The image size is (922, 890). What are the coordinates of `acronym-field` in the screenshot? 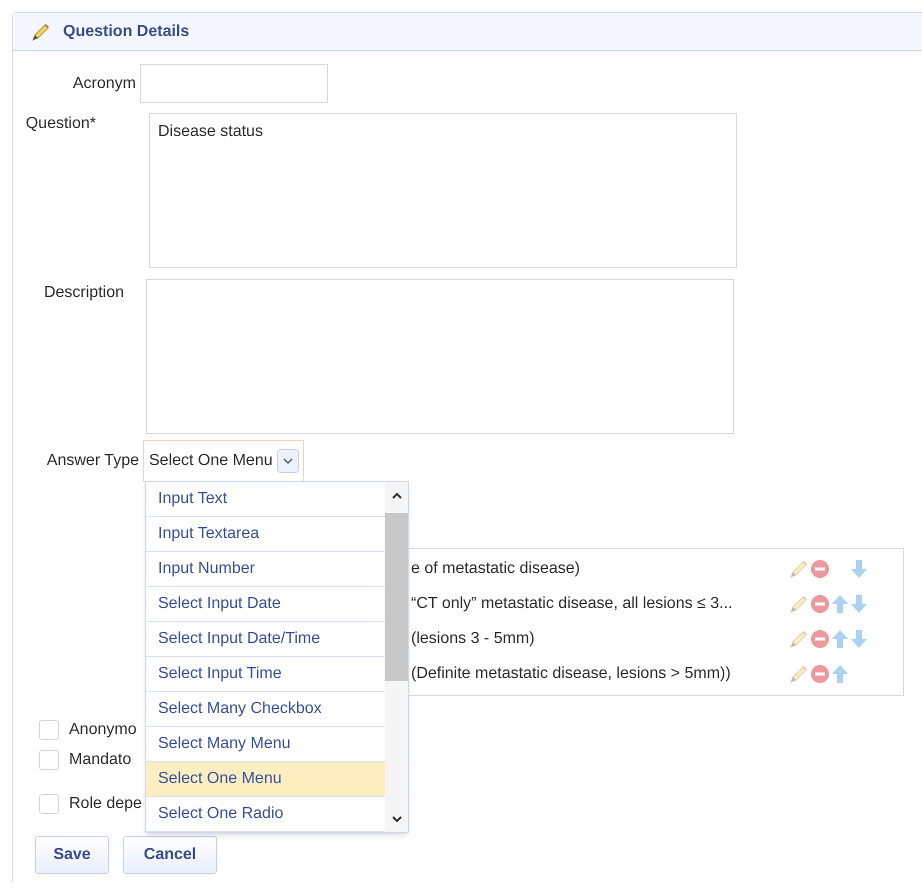 It's located at (234, 83).